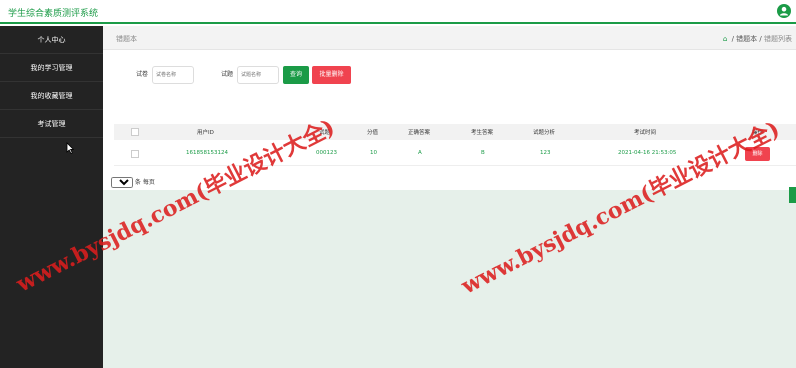 The image size is (796, 368). I want to click on page-size-suffix: 条 每页, so click(144, 182).